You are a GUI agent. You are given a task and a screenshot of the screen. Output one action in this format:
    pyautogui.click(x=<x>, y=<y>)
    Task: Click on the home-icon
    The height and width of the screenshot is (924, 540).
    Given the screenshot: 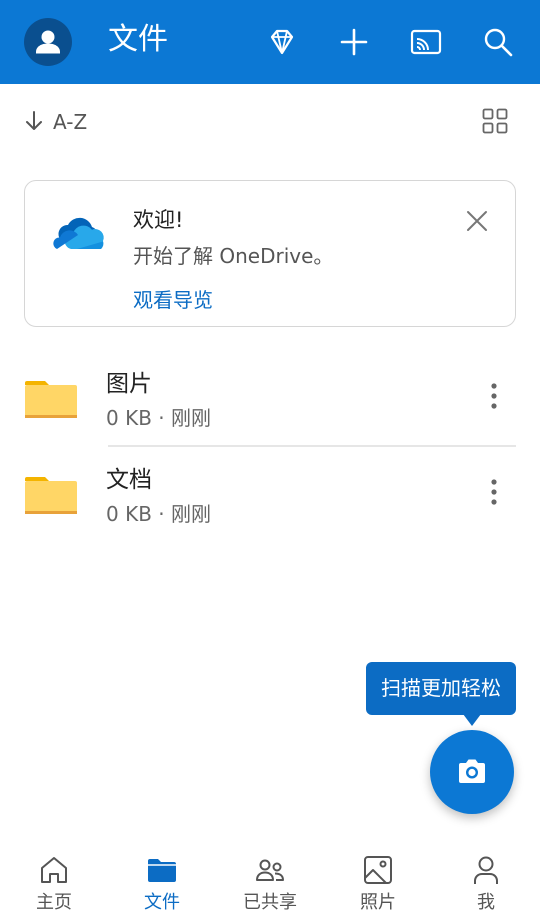 What is the action you would take?
    pyautogui.click(x=54, y=870)
    